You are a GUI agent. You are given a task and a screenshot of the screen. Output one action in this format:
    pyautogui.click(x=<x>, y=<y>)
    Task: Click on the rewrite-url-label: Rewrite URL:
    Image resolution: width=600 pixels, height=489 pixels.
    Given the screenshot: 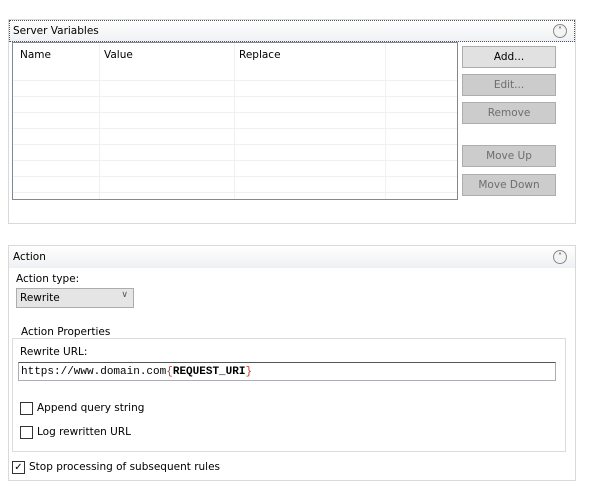 What is the action you would take?
    pyautogui.click(x=54, y=352)
    